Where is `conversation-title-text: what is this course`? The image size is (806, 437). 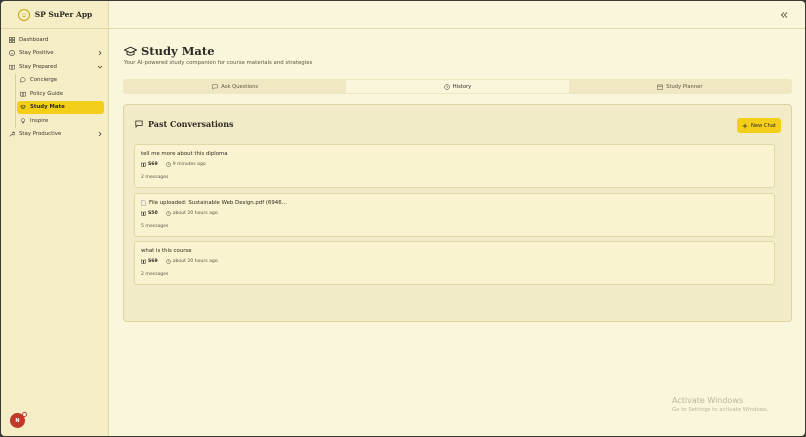 conversation-title-text: what is this course is located at coordinates (166, 251).